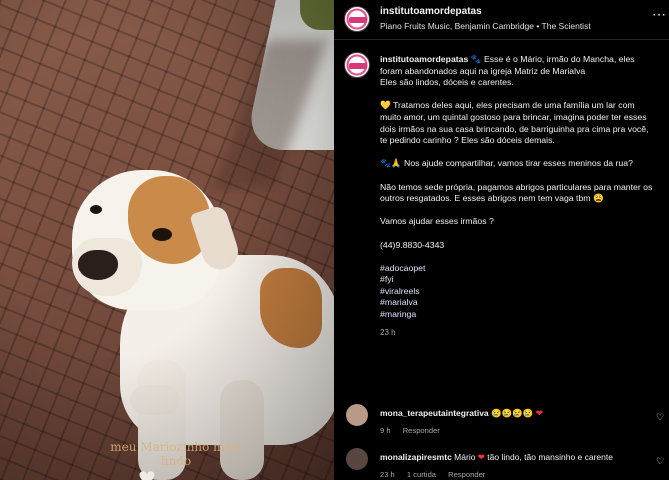 The image size is (669, 480). I want to click on comment-time: 23 h, so click(387, 474).